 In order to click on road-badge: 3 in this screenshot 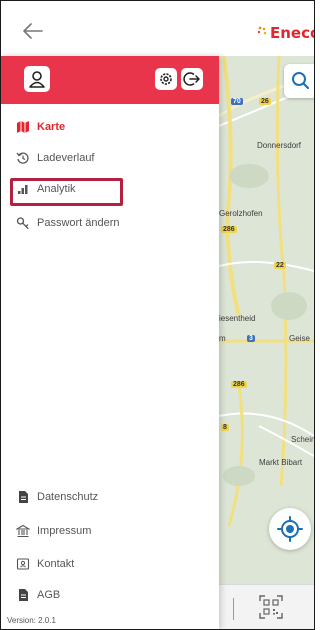, I will do `click(251, 338)`.